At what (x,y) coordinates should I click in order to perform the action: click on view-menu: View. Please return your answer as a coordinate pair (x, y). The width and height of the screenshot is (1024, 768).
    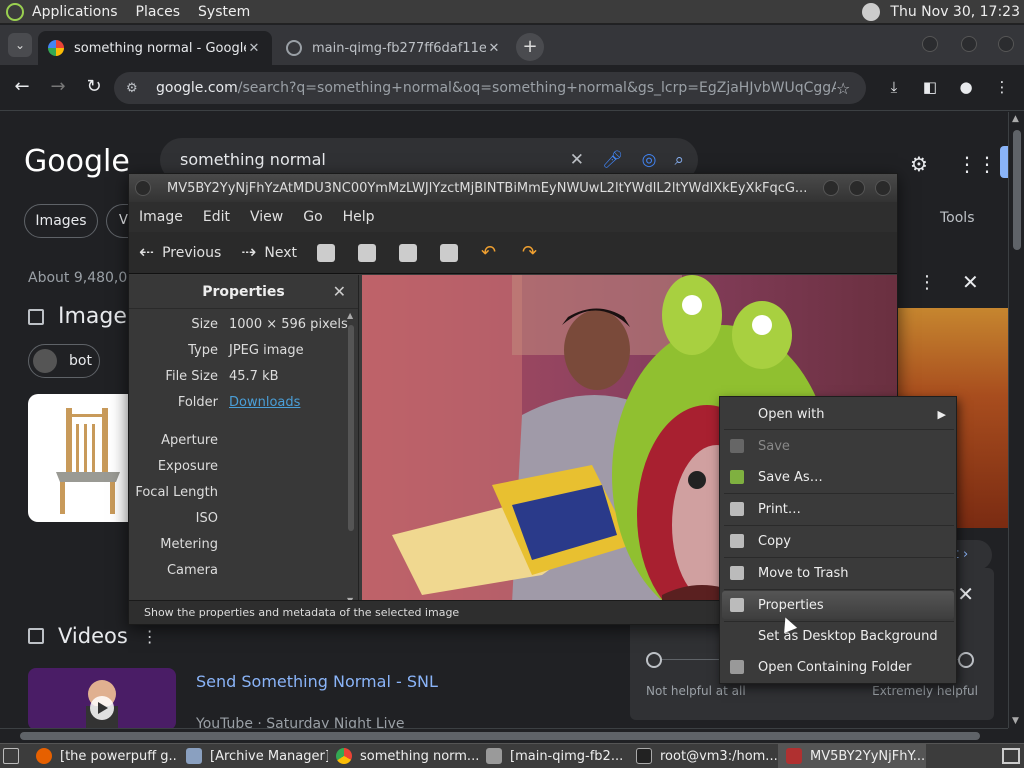
    Looking at the image, I should click on (266, 217).